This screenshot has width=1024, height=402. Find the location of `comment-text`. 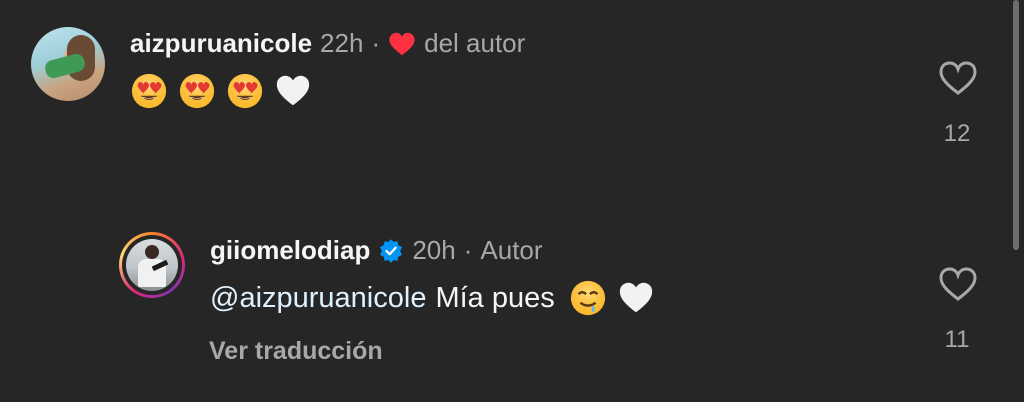

comment-text is located at coordinates (226, 91).